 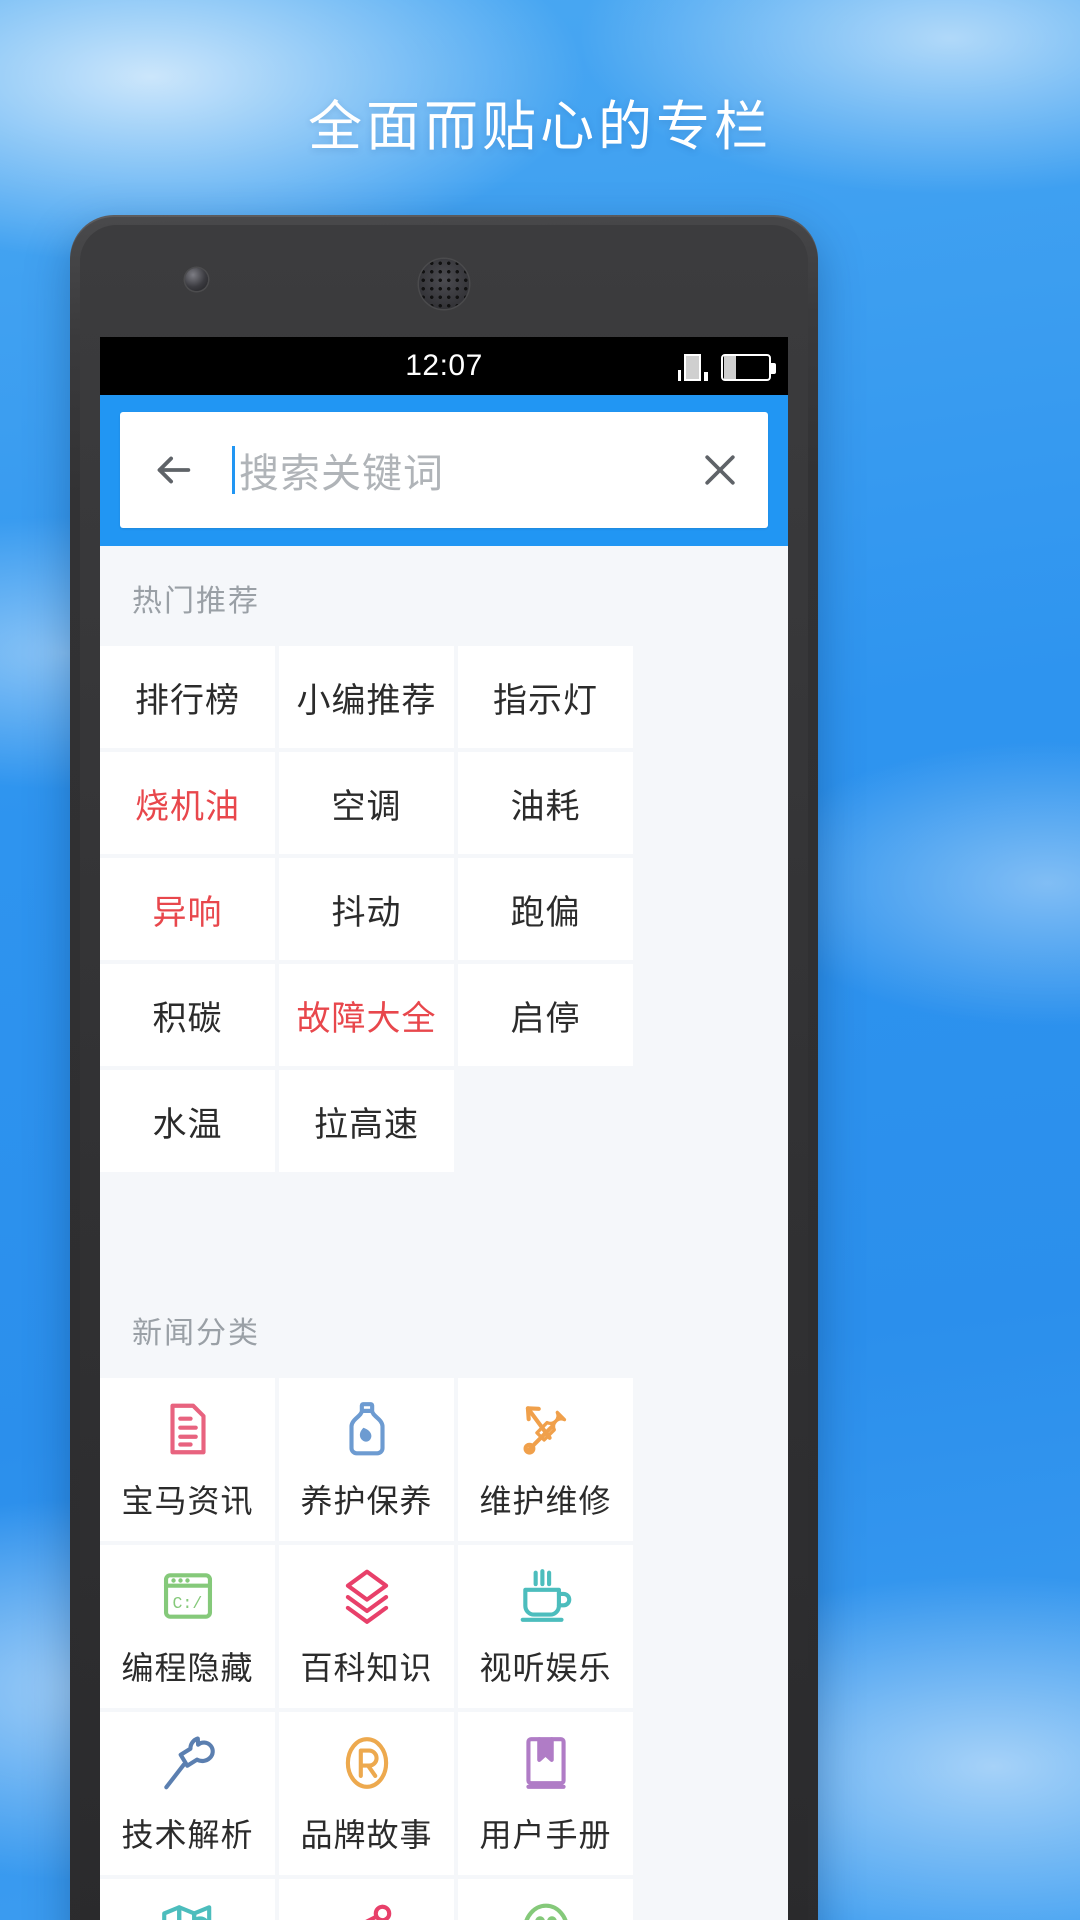 What do you see at coordinates (187, 1834) in the screenshot?
I see `news-category-label: 技术解析` at bounding box center [187, 1834].